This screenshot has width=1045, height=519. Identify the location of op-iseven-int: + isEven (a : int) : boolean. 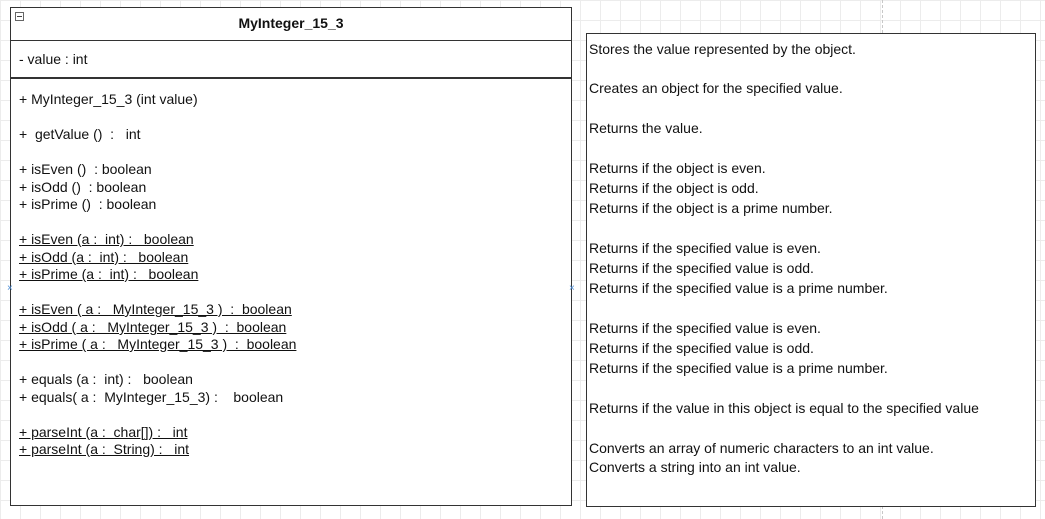
(106, 239).